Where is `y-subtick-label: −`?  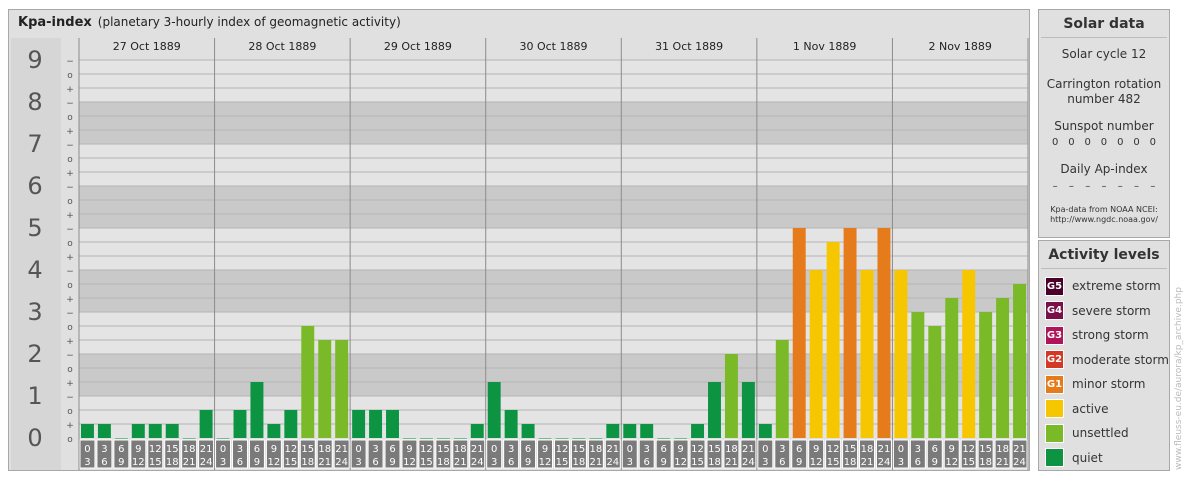
y-subtick-label: − is located at coordinates (70, 230).